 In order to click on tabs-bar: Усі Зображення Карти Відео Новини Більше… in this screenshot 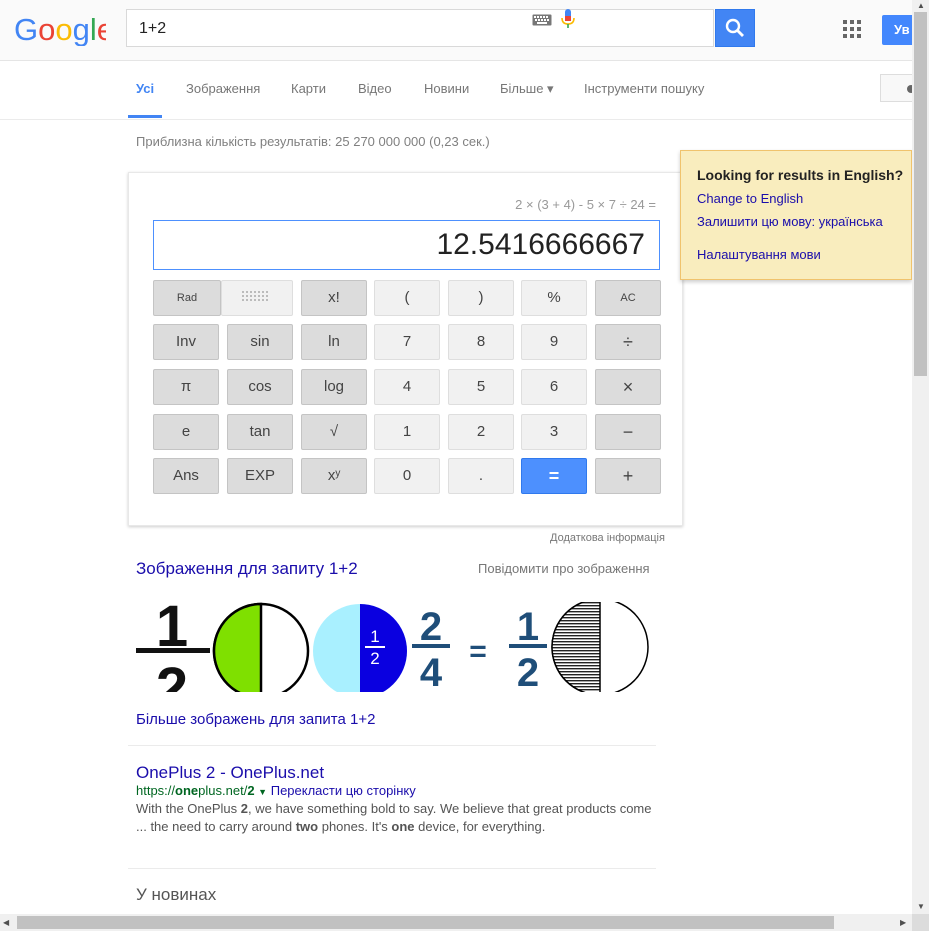, I will do `click(456, 90)`.